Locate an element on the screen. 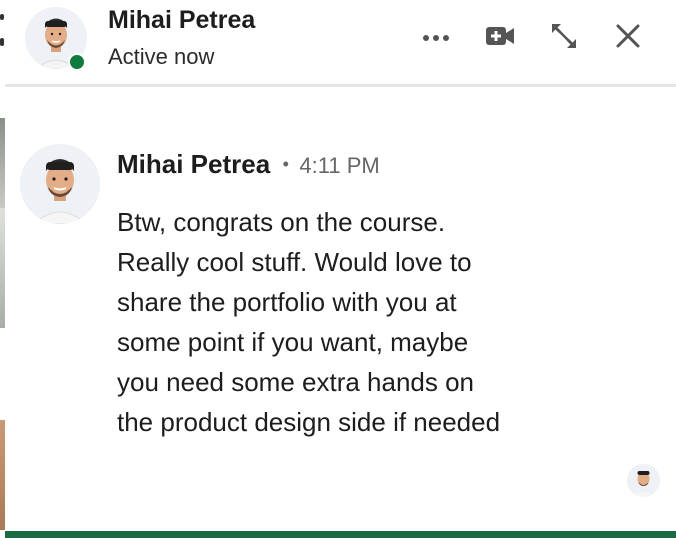 The height and width of the screenshot is (538, 676). contact-name: Mihai Petrea is located at coordinates (181, 20).